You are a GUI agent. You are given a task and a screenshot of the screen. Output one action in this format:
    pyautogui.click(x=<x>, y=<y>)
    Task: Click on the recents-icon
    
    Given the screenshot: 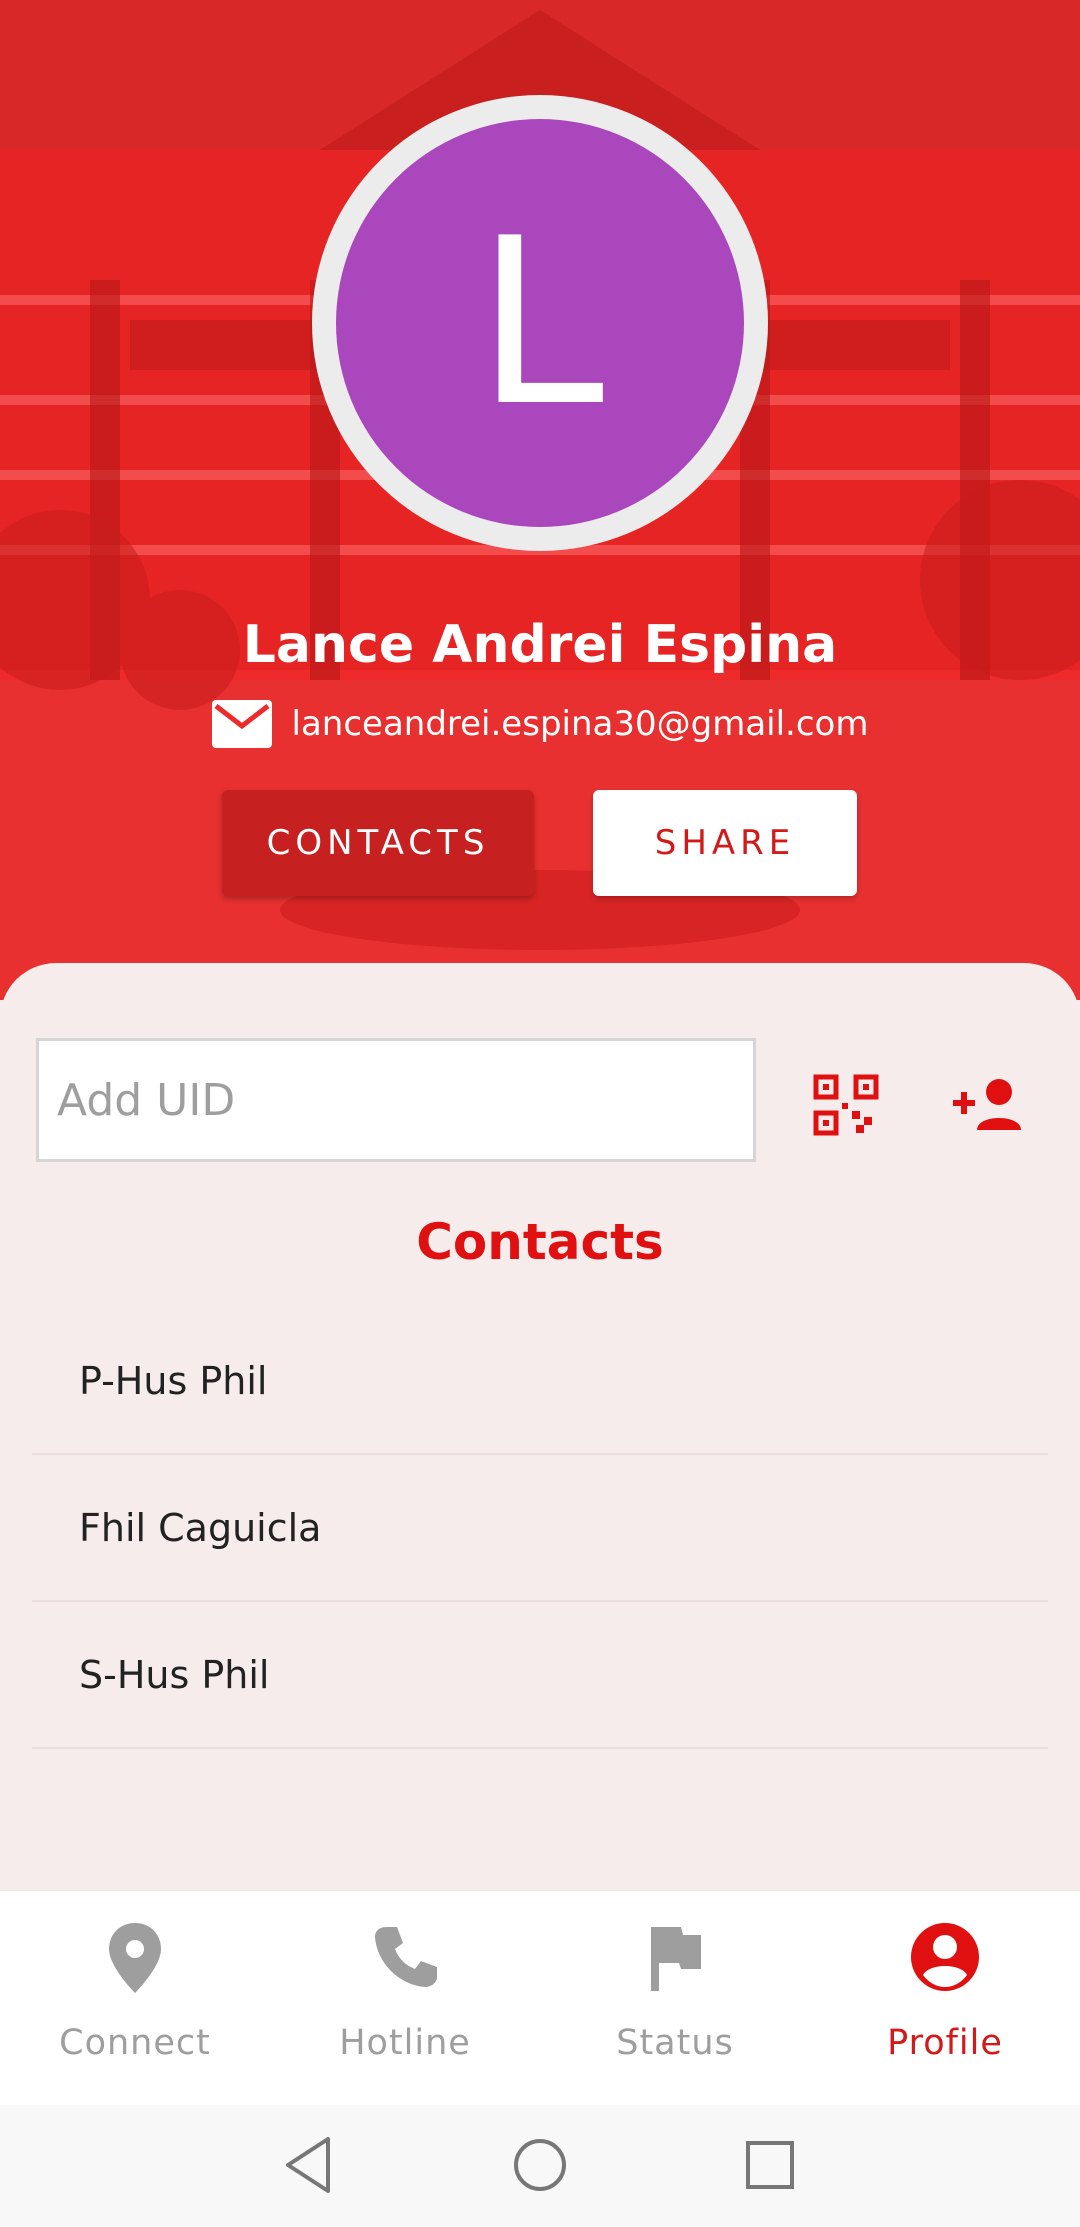 What is the action you would take?
    pyautogui.click(x=770, y=2165)
    